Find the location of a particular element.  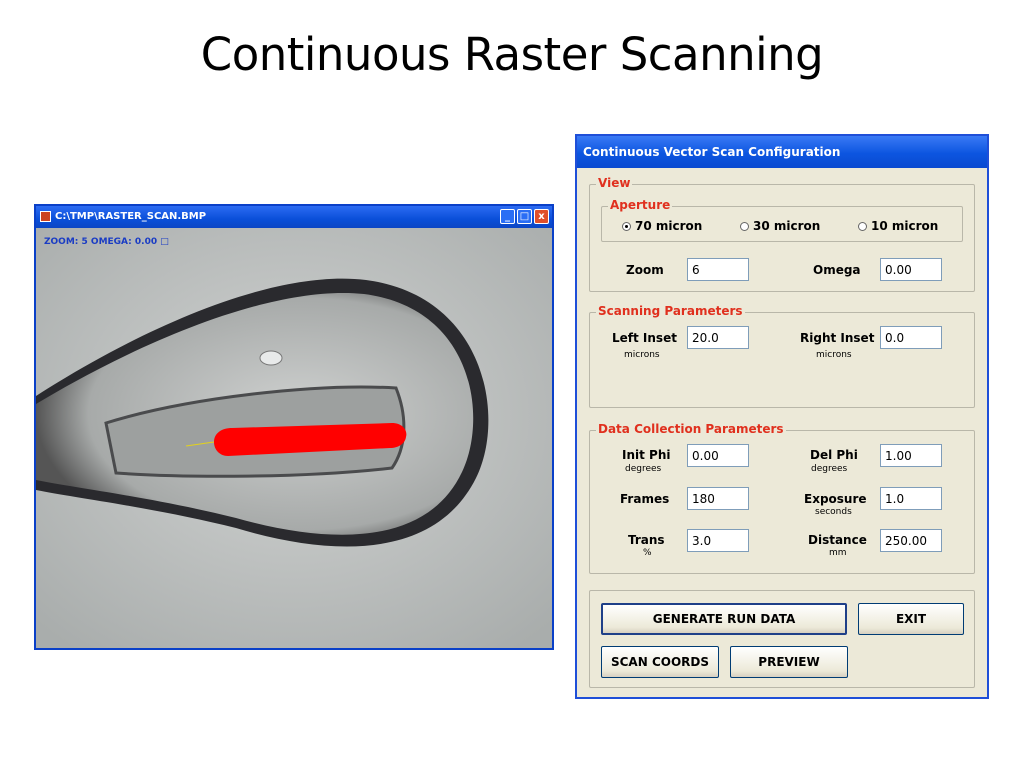

aperture-group: Aperture 70 micron 30 micron 10 micron is located at coordinates (782, 220).